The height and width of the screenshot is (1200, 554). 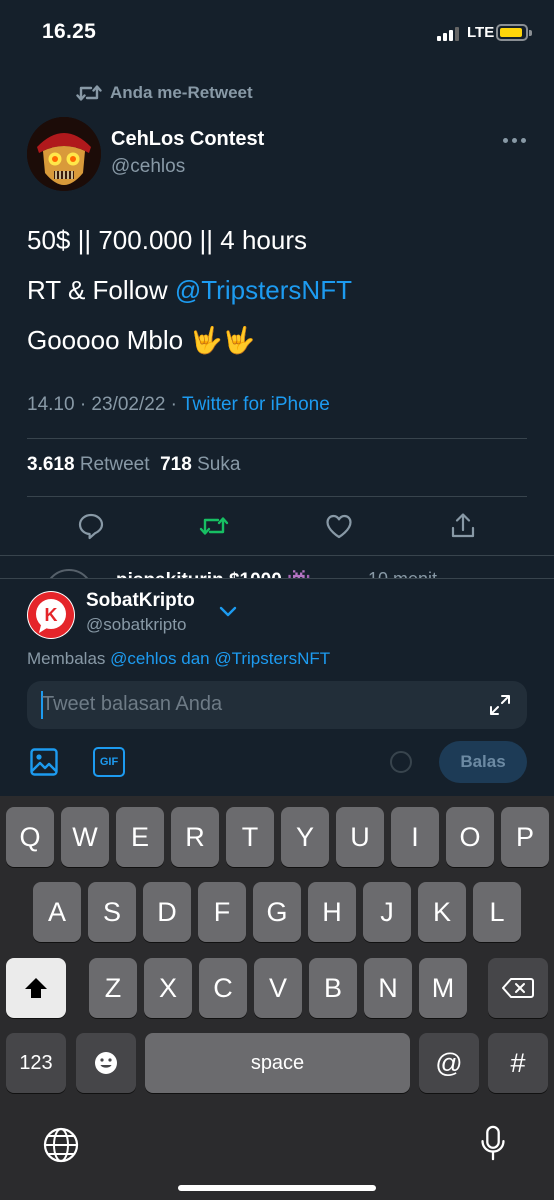 What do you see at coordinates (51, 464) in the screenshot?
I see `retweet-count: 3.618` at bounding box center [51, 464].